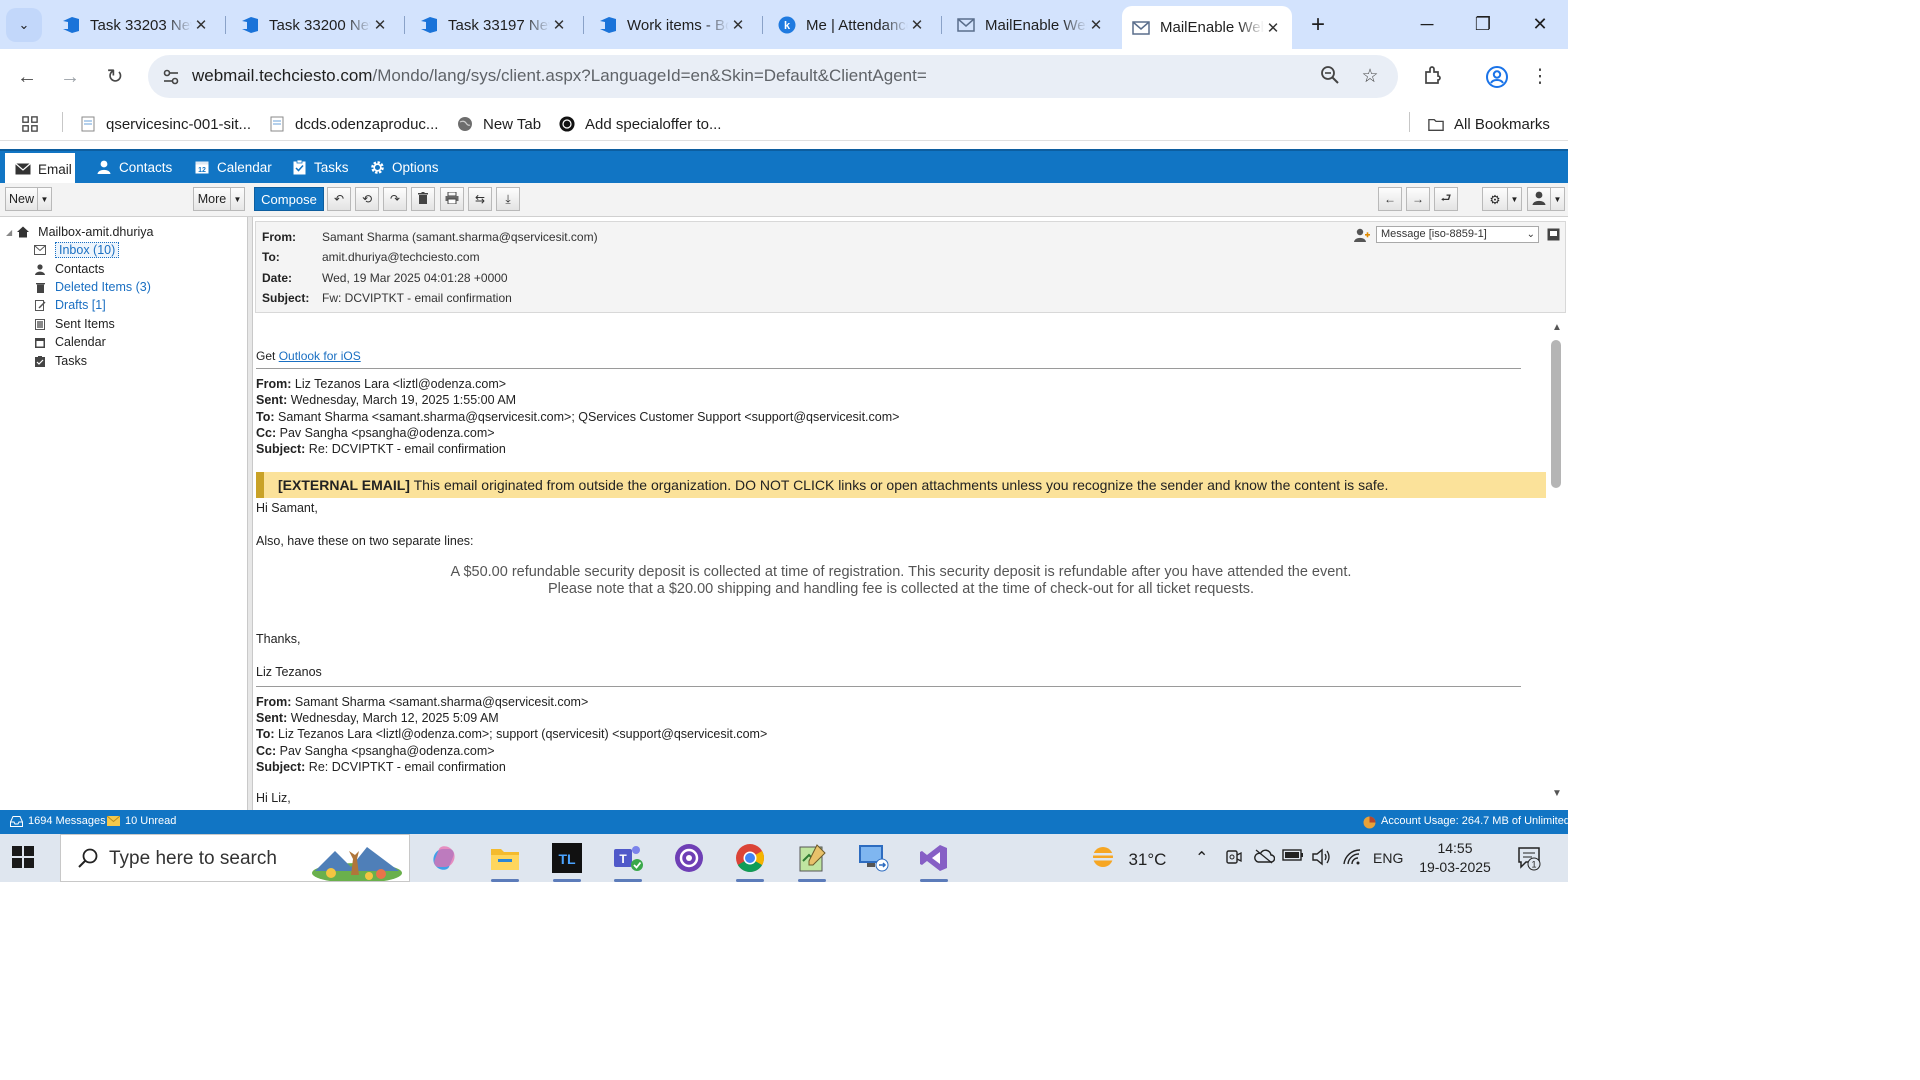 The width and height of the screenshot is (1920, 1080). I want to click on remote-desktop-app, so click(873, 858).